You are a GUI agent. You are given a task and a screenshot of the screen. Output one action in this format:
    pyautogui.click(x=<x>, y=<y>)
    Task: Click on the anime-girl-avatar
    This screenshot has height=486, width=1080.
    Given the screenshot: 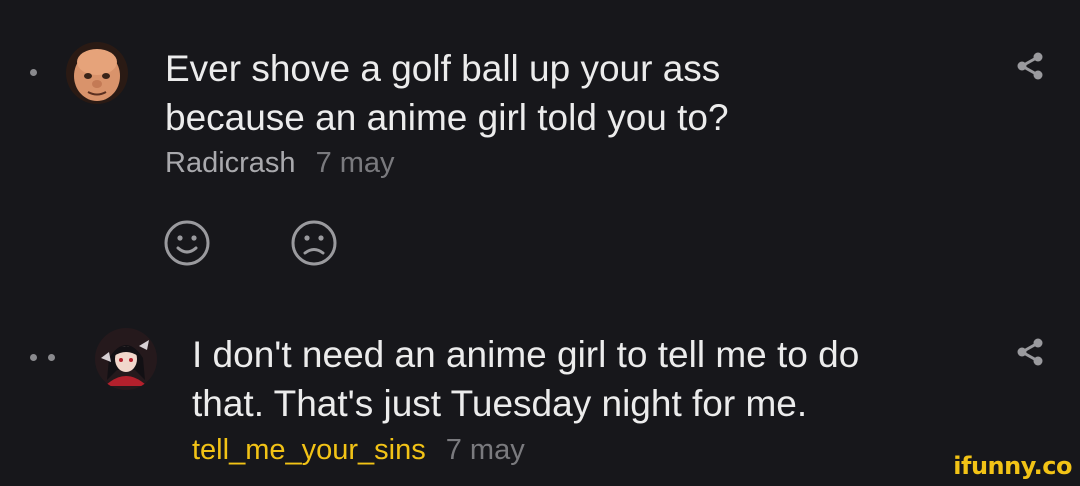 What is the action you would take?
    pyautogui.click(x=126, y=359)
    